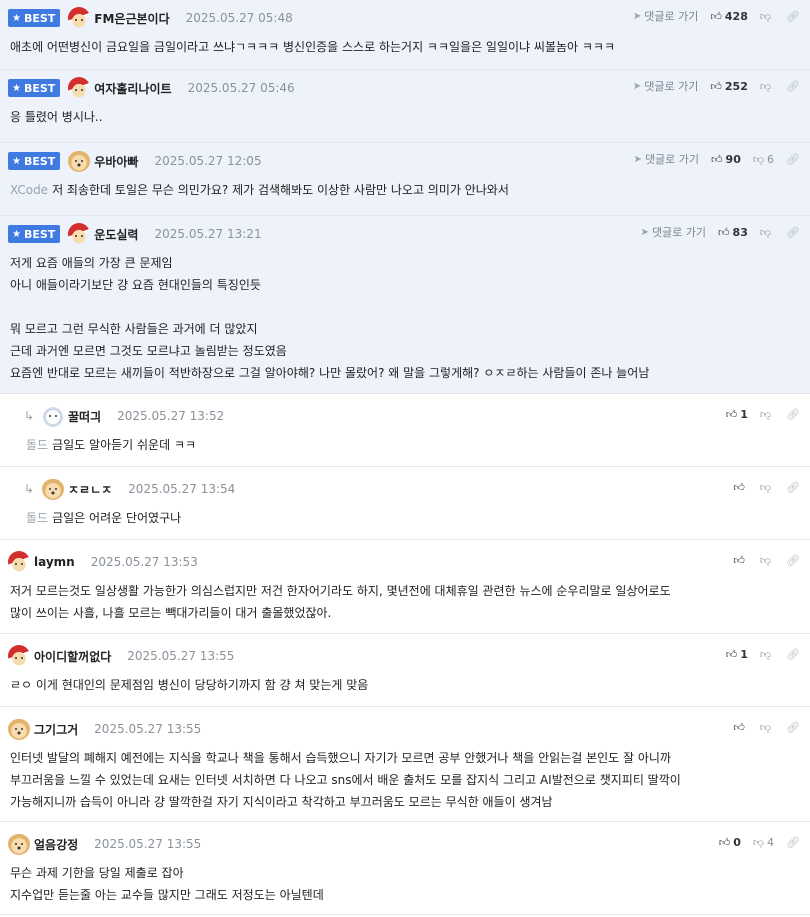  I want to click on comment-text: ㄹㅇ 이게 현대인의 문제점임 병신이 당당하기까지 함 걍 쳐 맞는게 맞음, so click(189, 685).